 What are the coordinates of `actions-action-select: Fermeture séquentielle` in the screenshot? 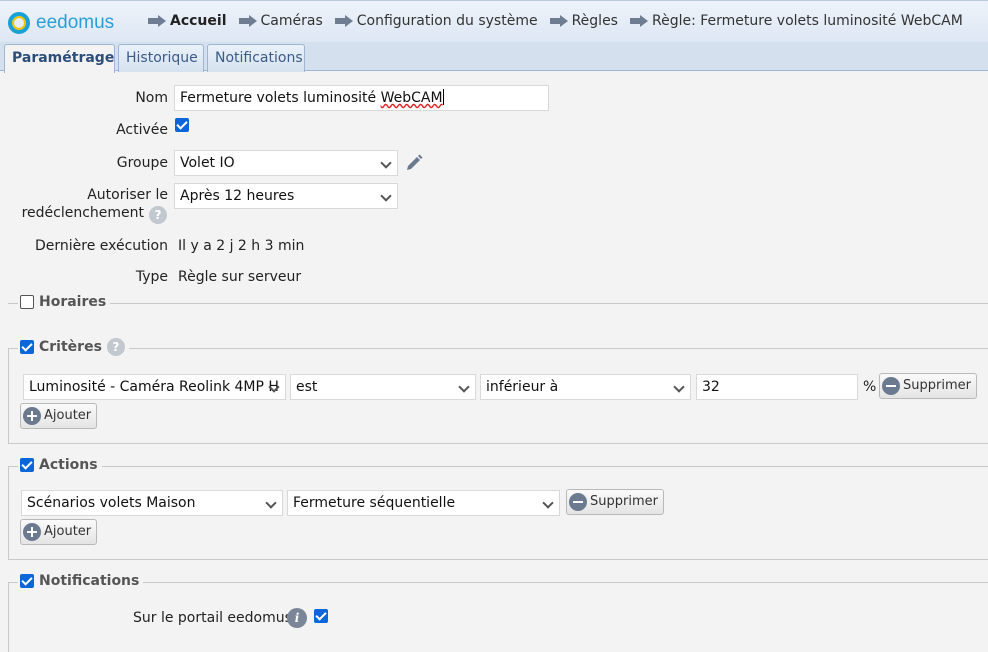 It's located at (423, 503).